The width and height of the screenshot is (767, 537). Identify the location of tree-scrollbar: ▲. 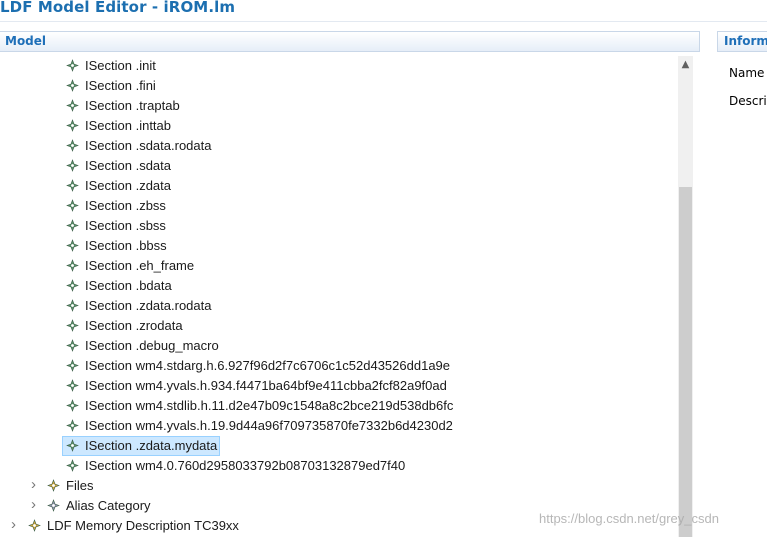
(685, 296).